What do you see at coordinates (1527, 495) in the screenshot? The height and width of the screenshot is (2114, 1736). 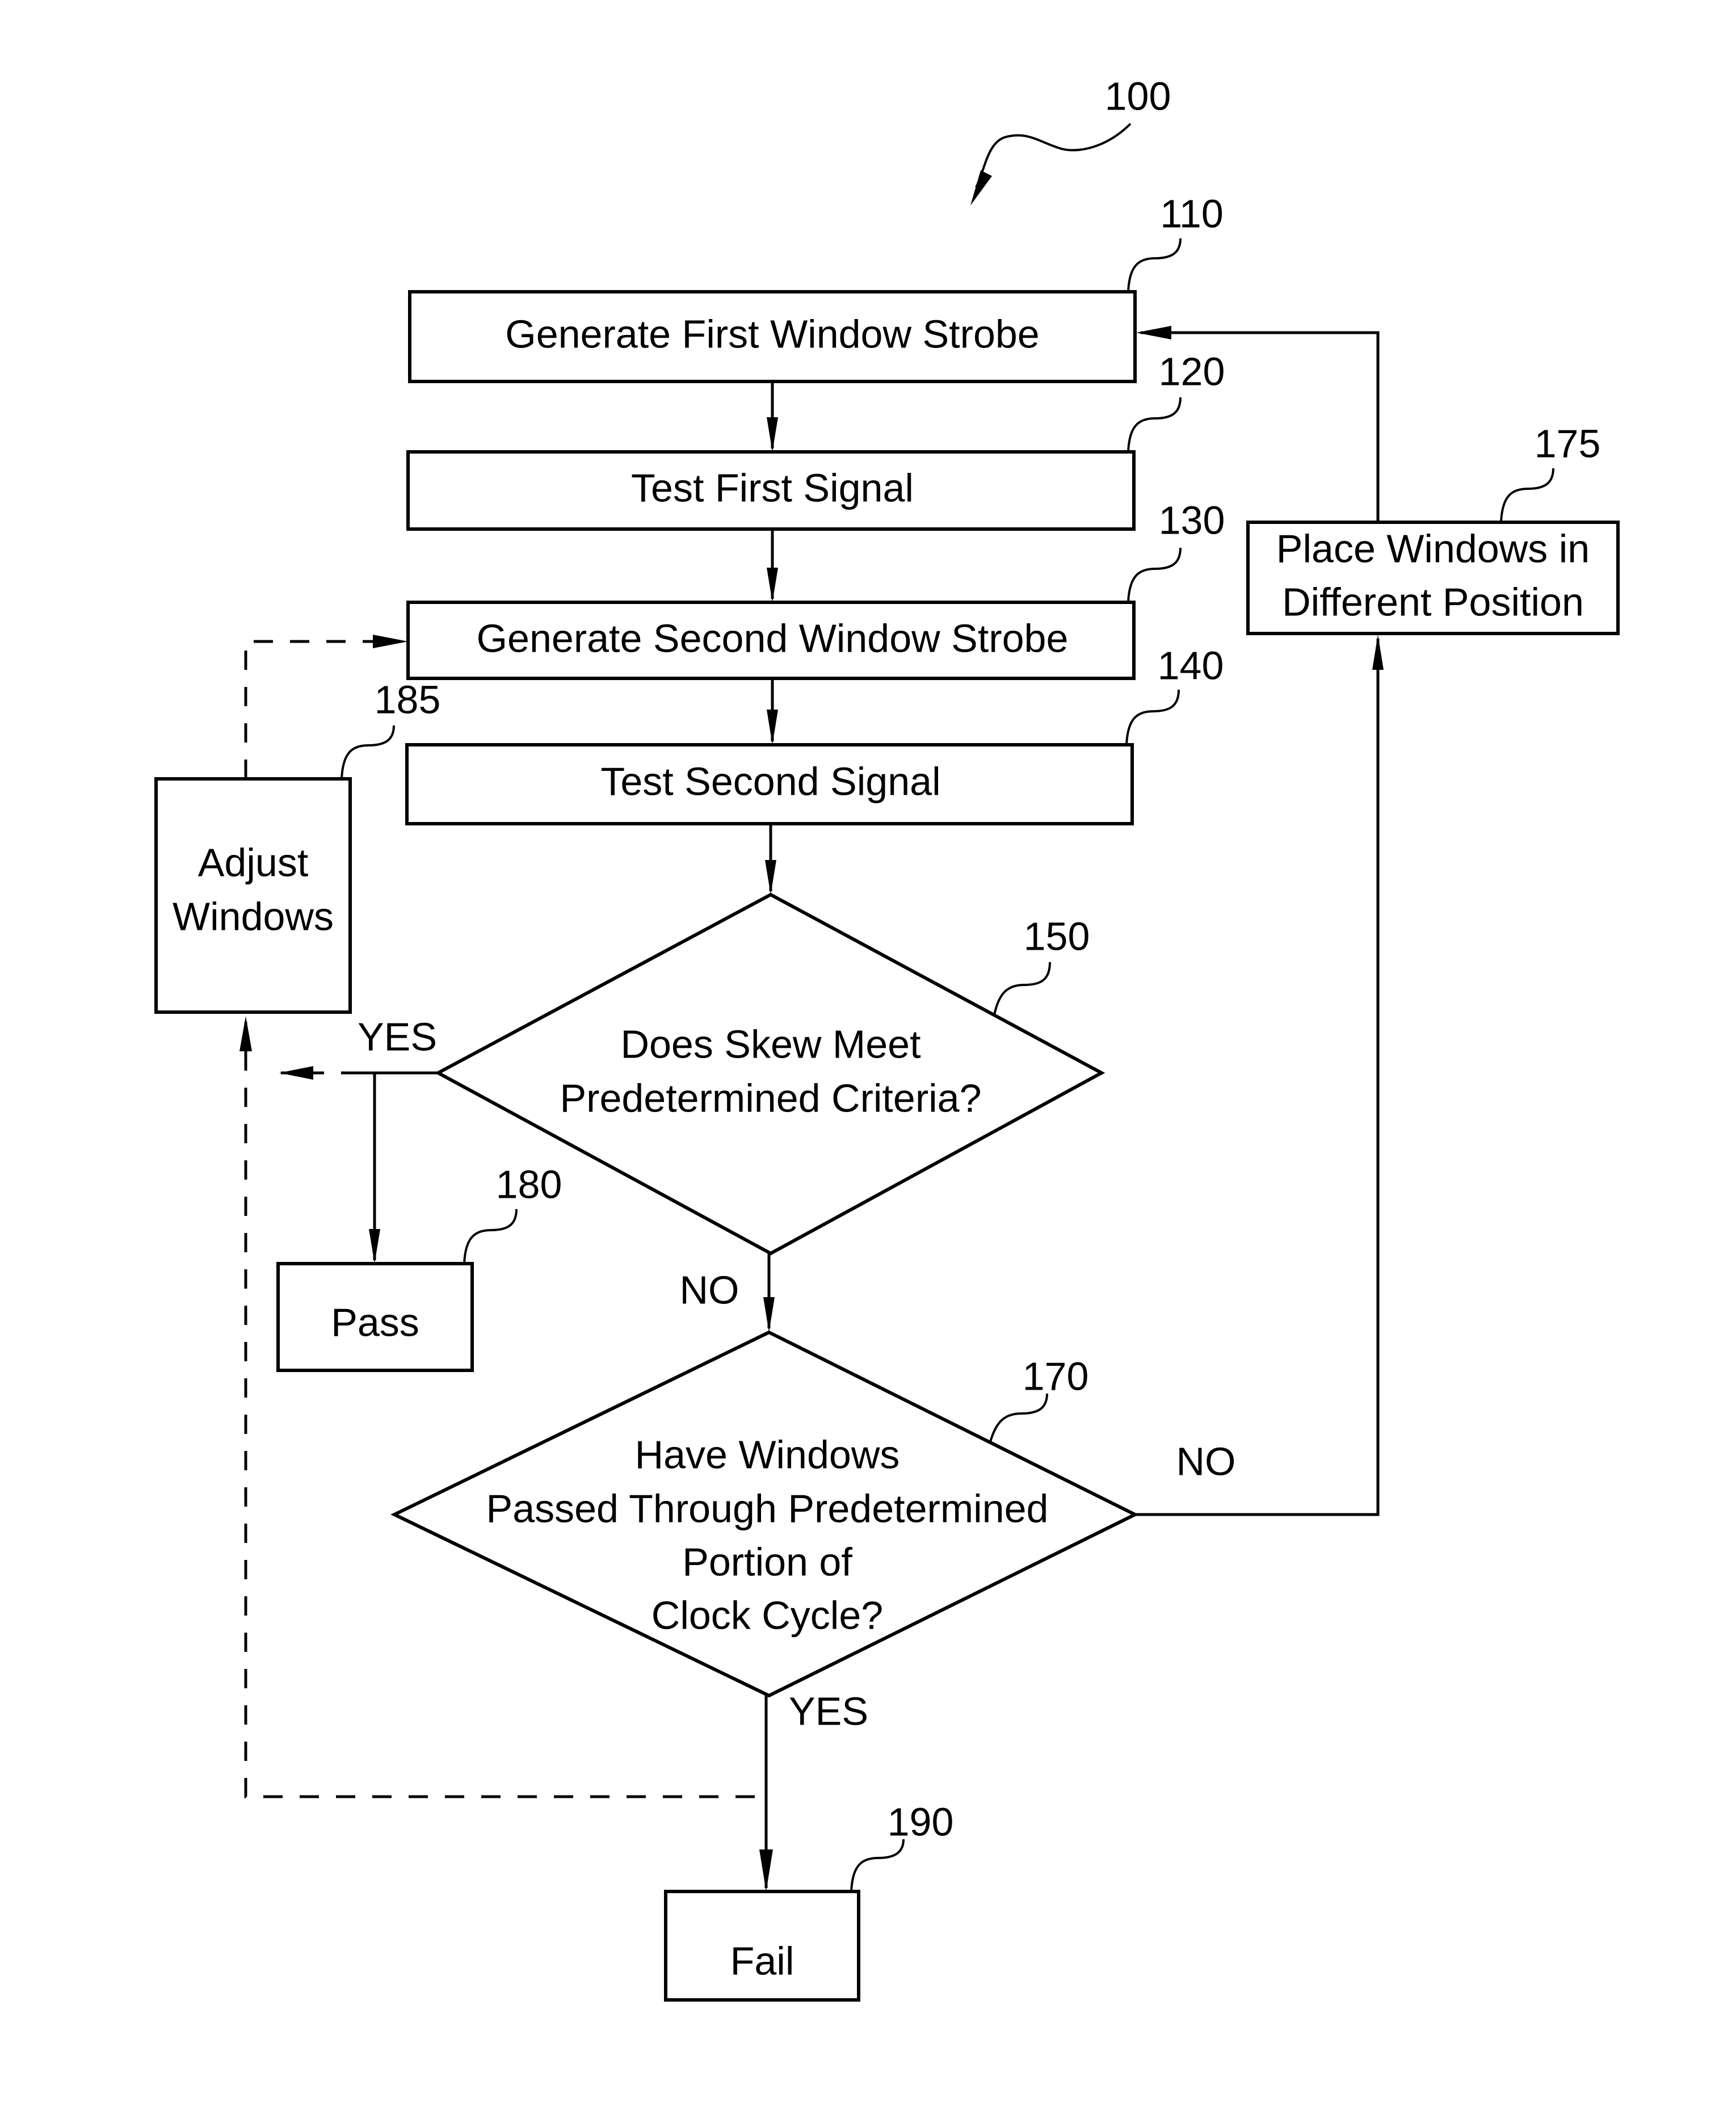 I see `step-175-leader` at bounding box center [1527, 495].